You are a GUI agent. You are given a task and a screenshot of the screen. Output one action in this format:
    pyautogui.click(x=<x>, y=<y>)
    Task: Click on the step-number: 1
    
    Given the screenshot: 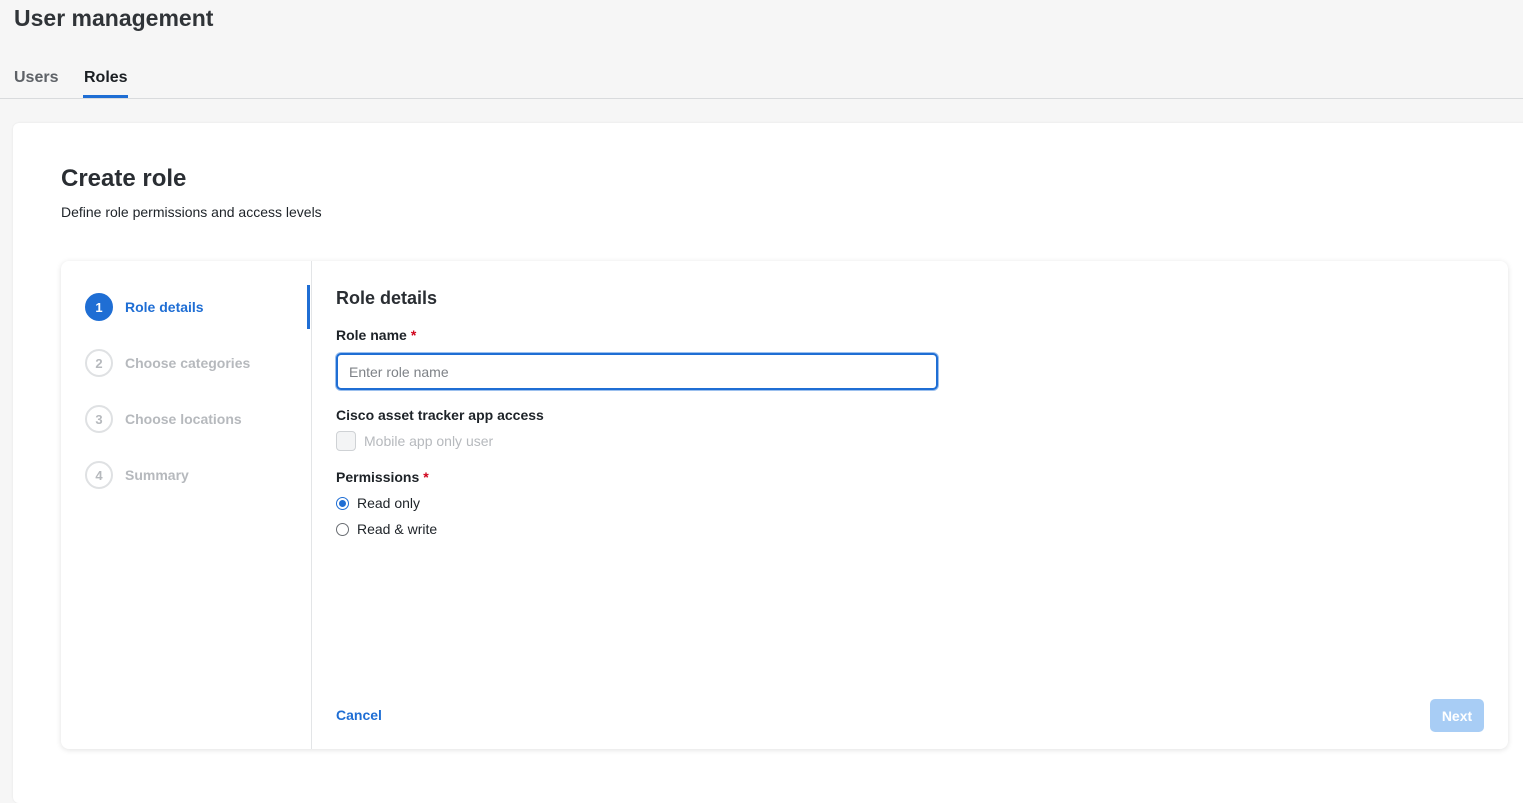 What is the action you would take?
    pyautogui.click(x=99, y=307)
    